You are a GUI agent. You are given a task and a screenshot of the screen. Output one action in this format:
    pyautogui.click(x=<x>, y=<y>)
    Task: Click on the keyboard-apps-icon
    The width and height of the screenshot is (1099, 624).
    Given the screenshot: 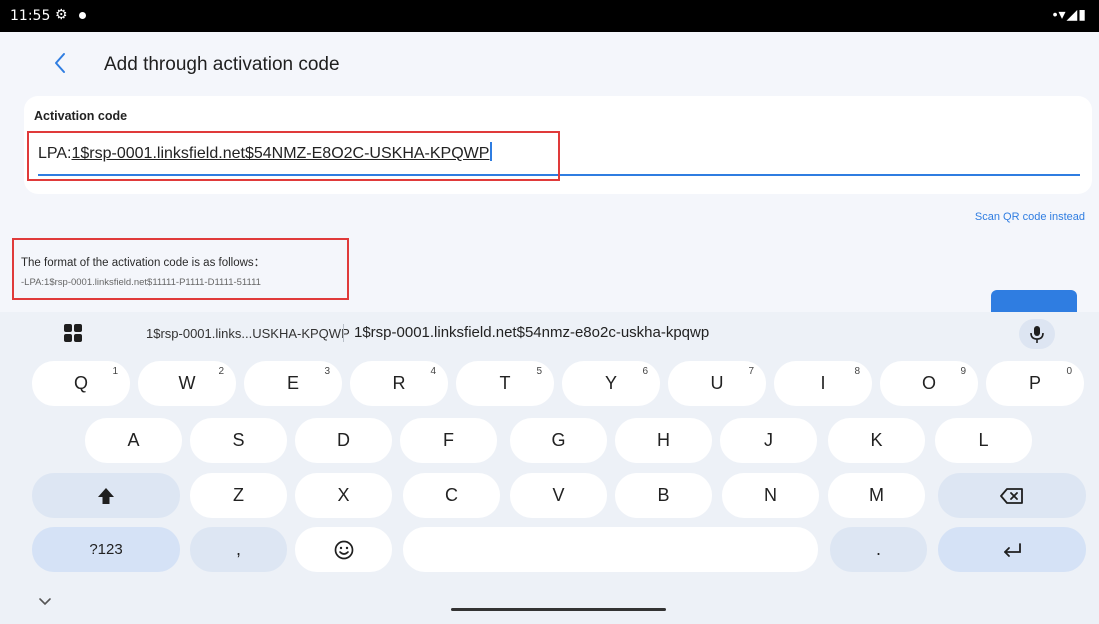 What is the action you would take?
    pyautogui.click(x=73, y=333)
    